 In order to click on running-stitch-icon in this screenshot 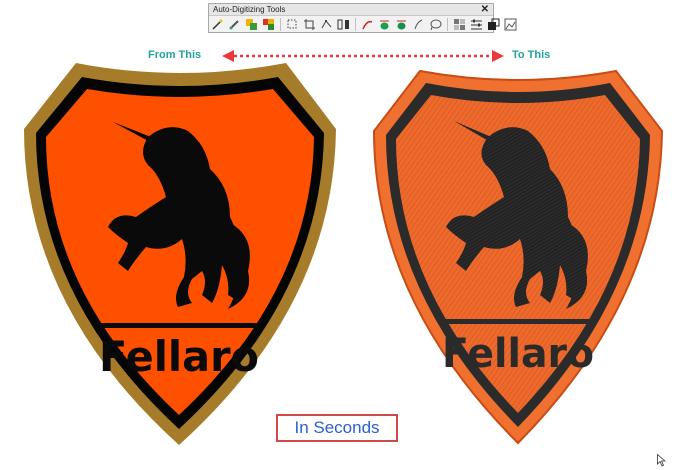, I will do `click(367, 24)`.